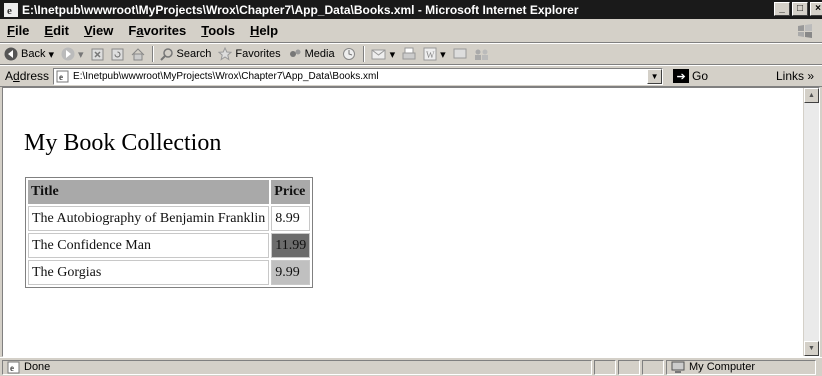 Image resolution: width=822 pixels, height=376 pixels. I want to click on status-text: Done, so click(37, 367).